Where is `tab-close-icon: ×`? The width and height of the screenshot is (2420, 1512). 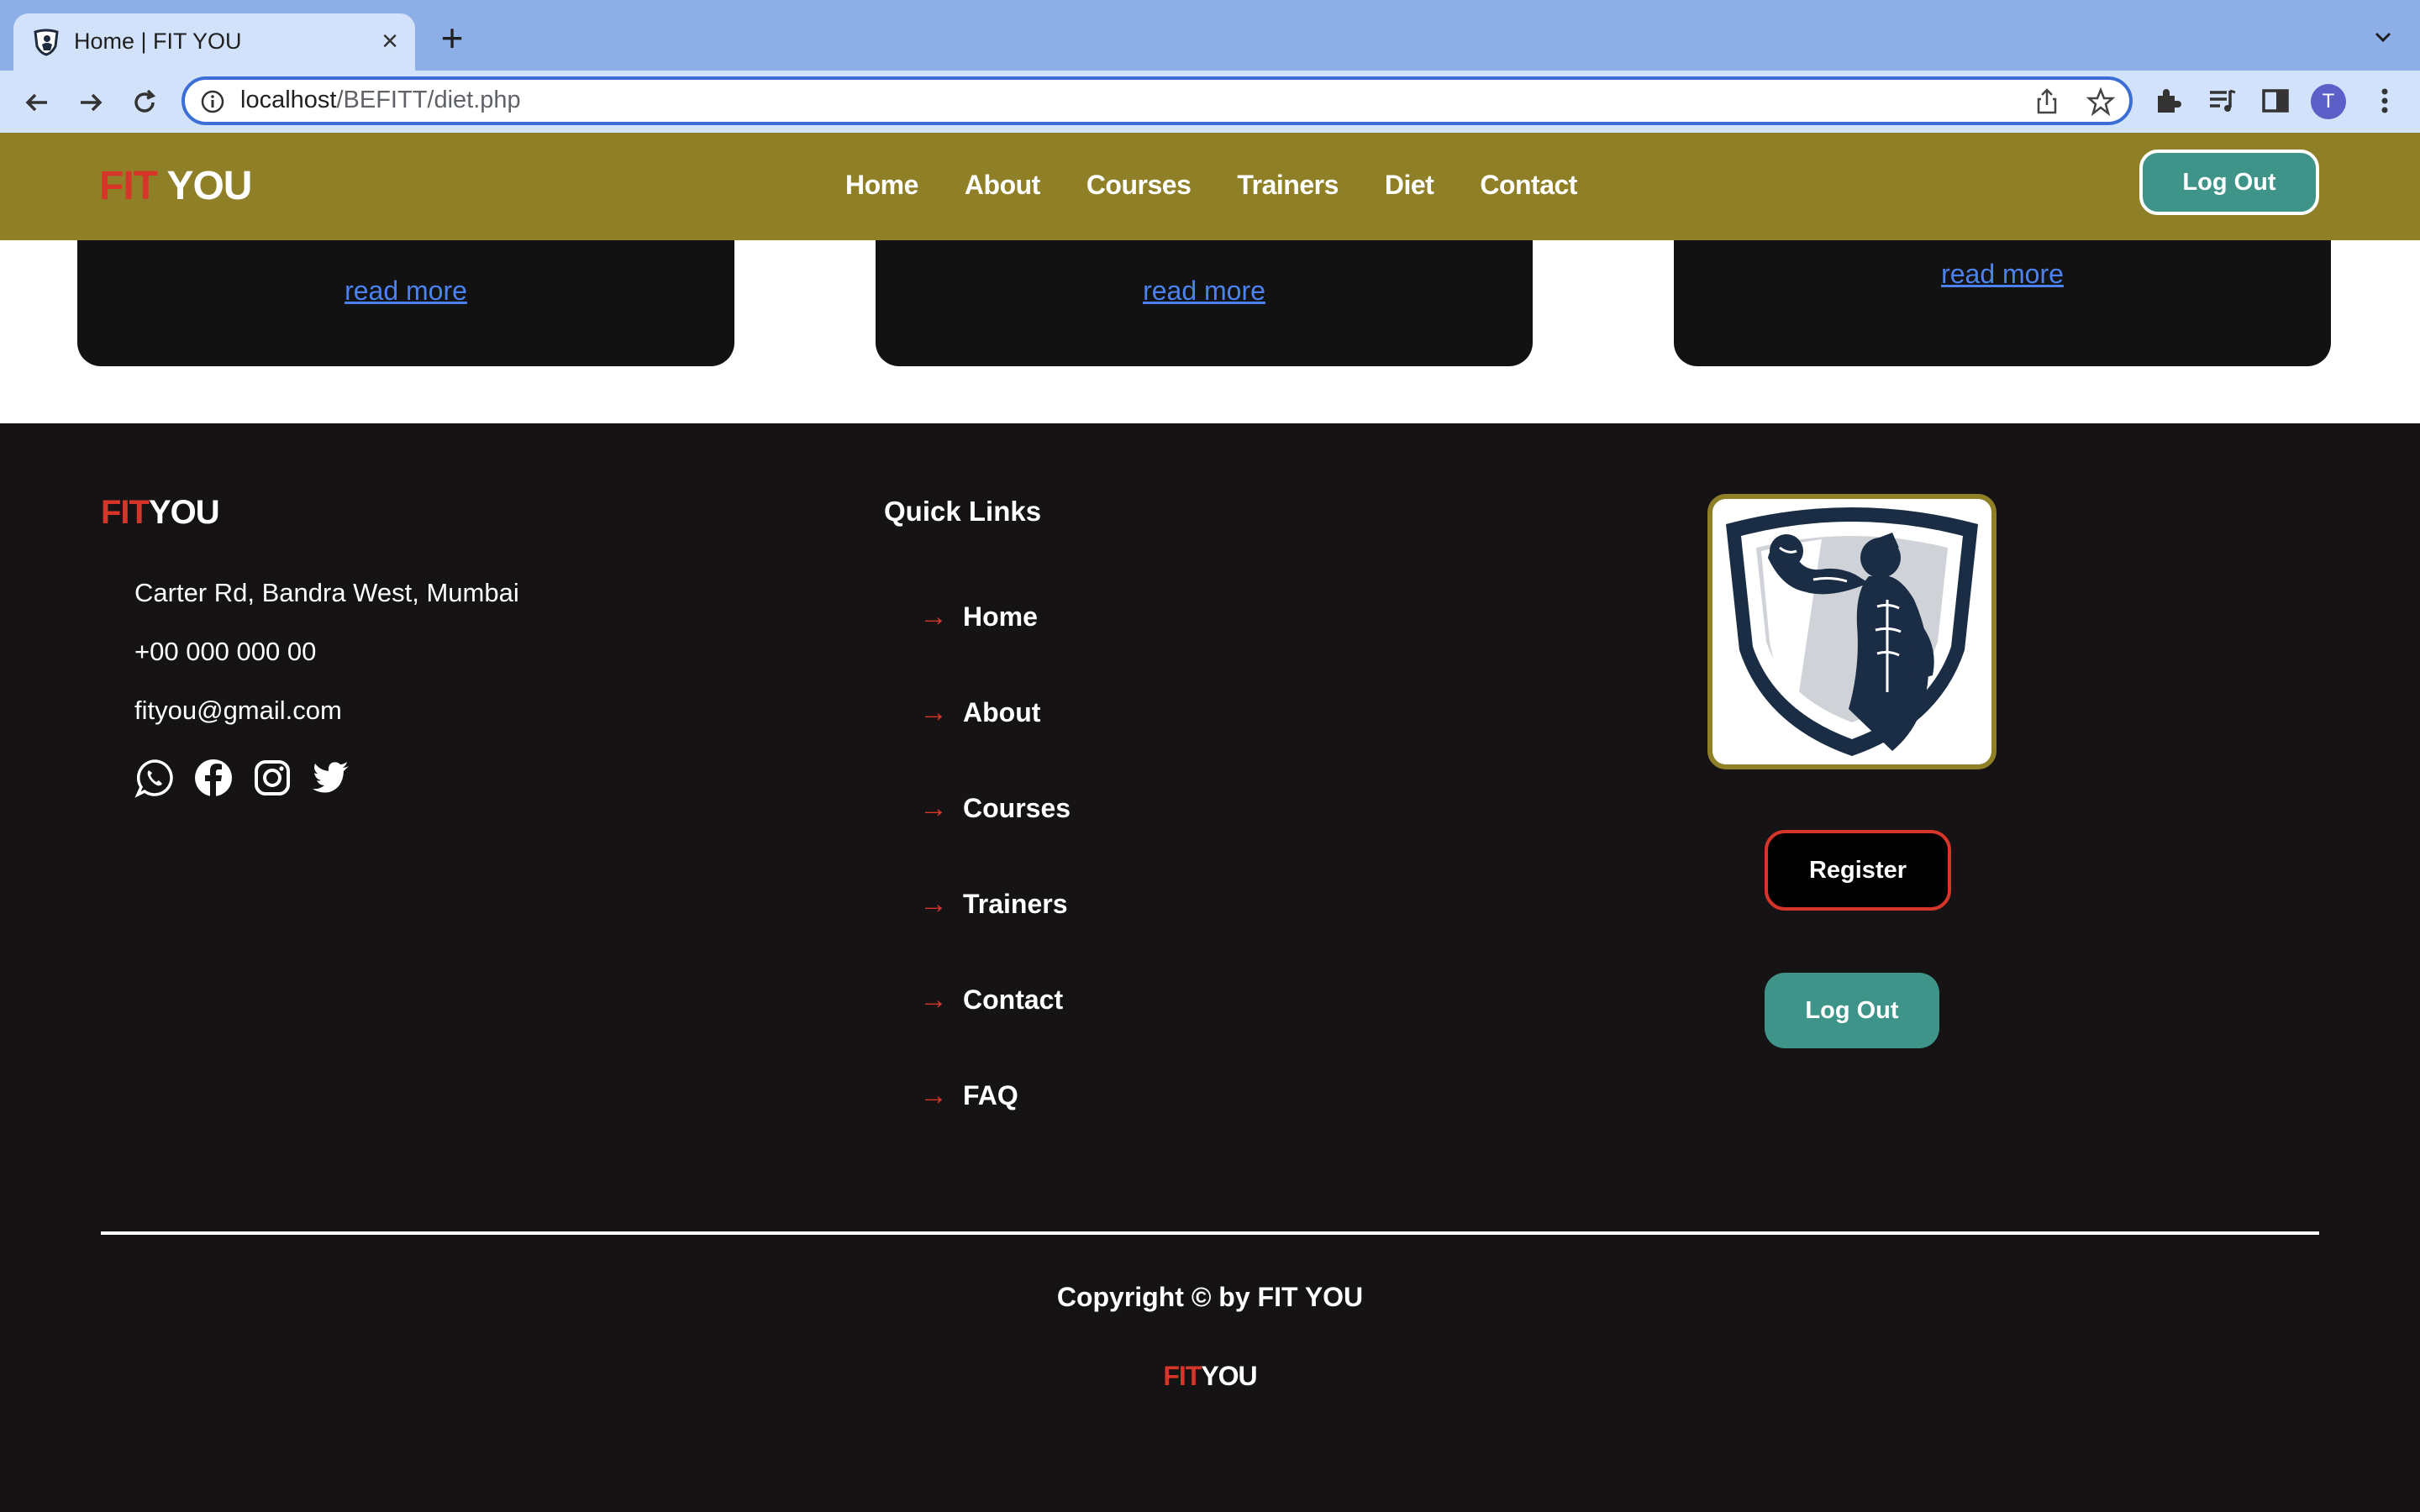 tab-close-icon: × is located at coordinates (390, 41).